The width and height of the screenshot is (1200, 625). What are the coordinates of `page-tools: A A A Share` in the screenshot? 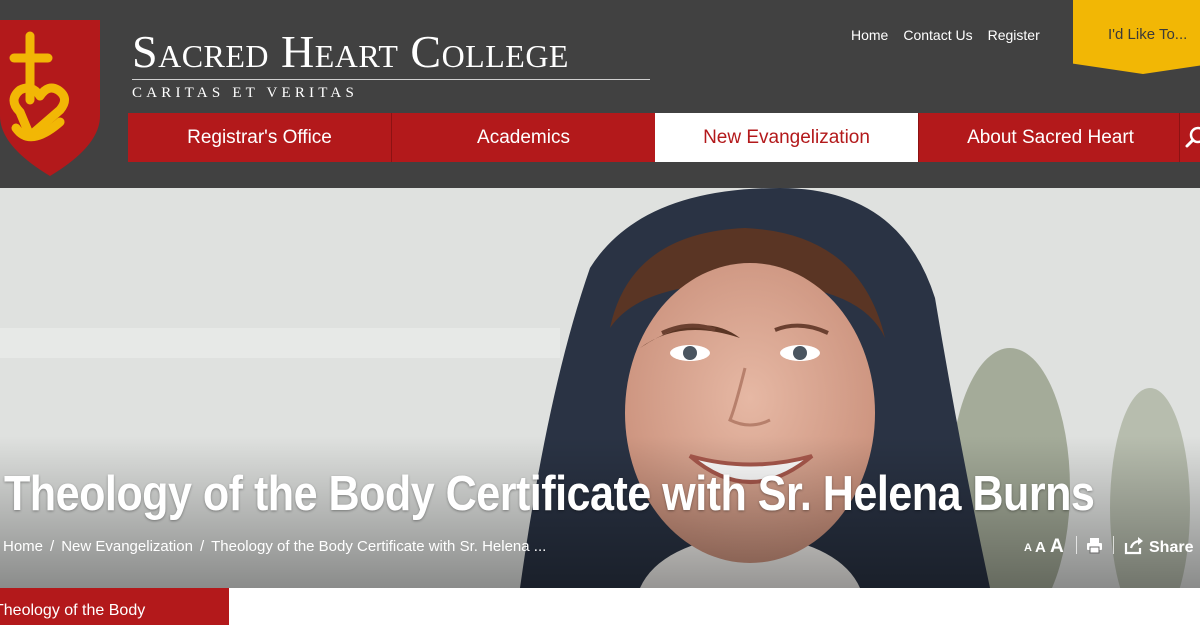 It's located at (1112, 547).